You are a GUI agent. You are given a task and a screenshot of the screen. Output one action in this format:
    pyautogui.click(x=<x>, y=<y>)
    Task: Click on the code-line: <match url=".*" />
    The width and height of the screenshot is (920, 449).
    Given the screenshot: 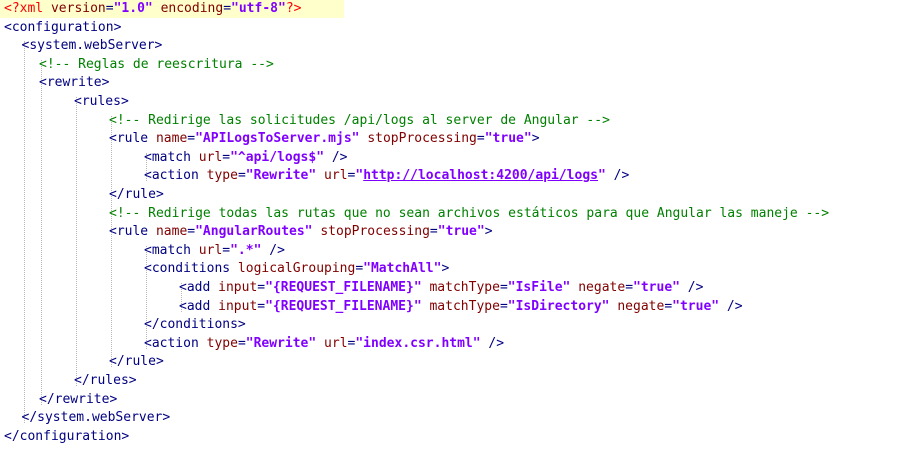 What is the action you would take?
    pyautogui.click(x=142, y=251)
    